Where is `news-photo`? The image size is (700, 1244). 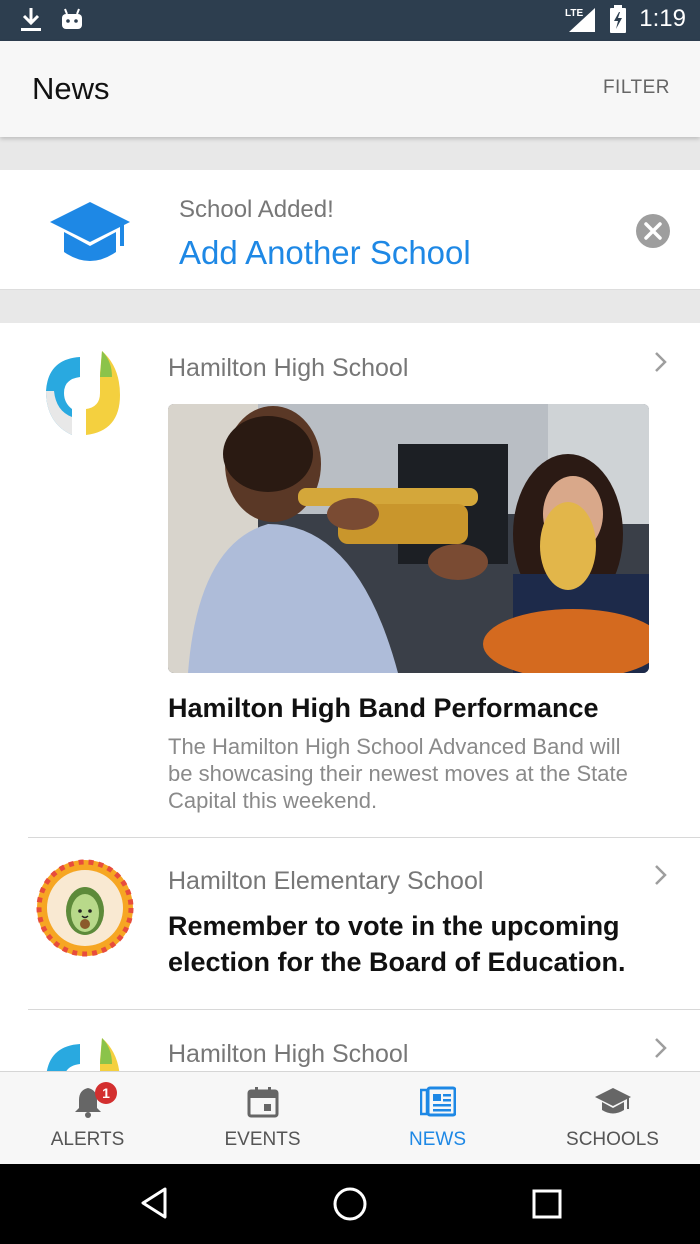 news-photo is located at coordinates (408, 538).